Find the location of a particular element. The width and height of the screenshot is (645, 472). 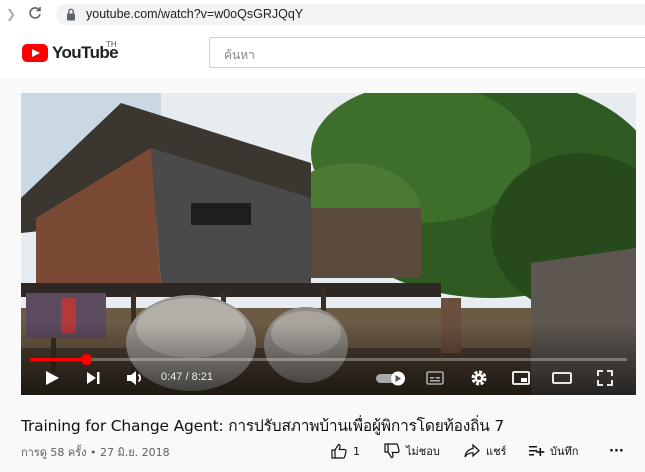

miniplayer-icon is located at coordinates (521, 378).